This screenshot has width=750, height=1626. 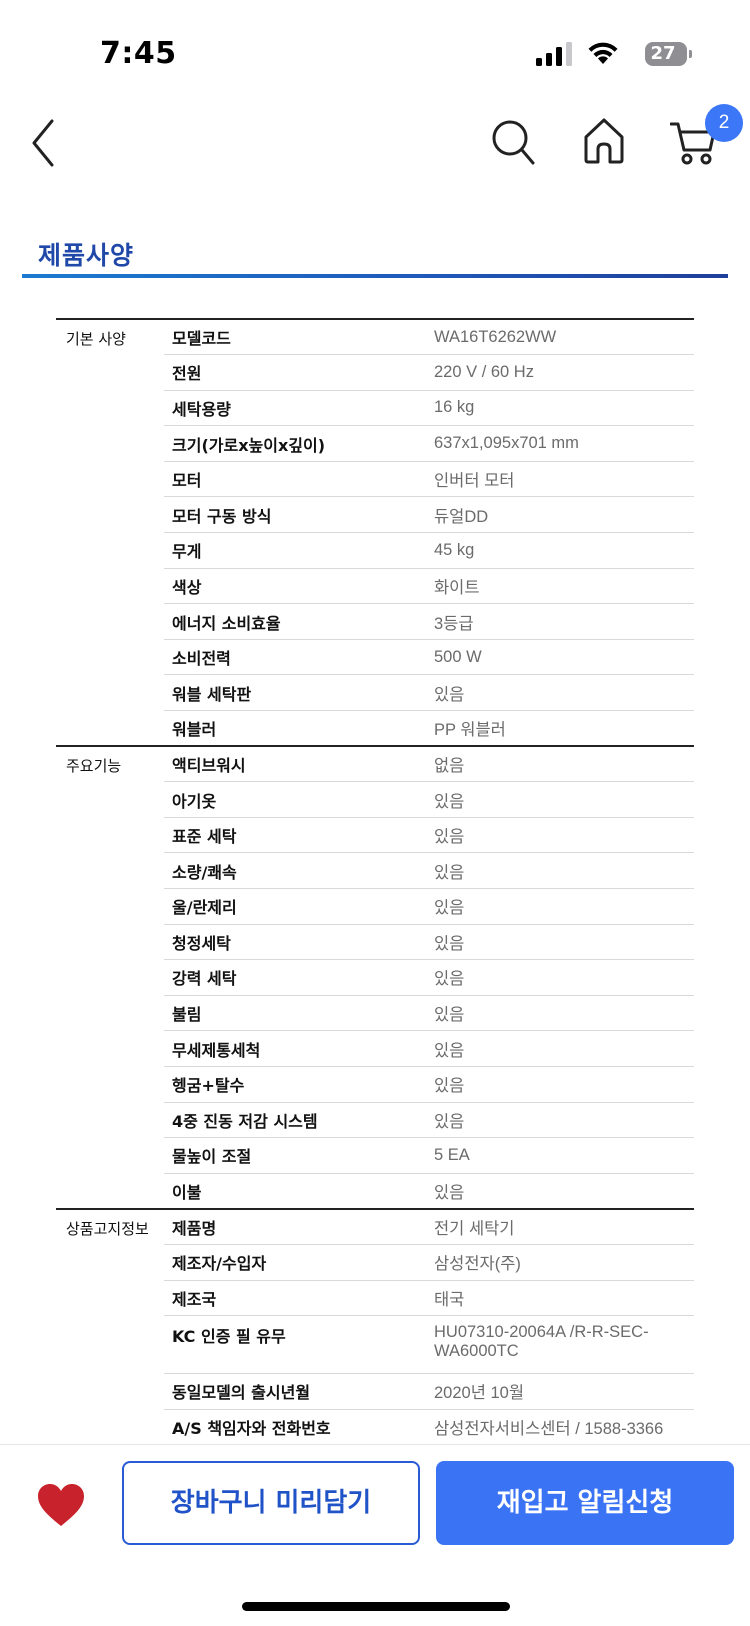 What do you see at coordinates (295, 977) in the screenshot?
I see `spec-key: 강력 세탁` at bounding box center [295, 977].